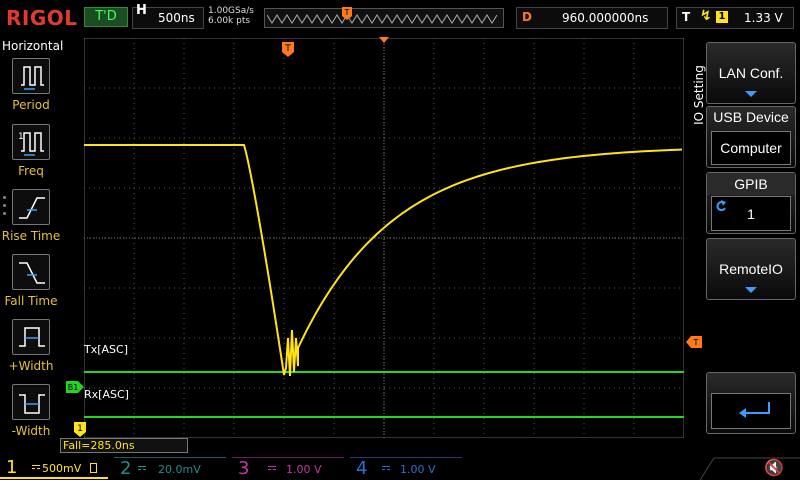  I want to click on memory-trigger-marker-icon: T, so click(347, 13).